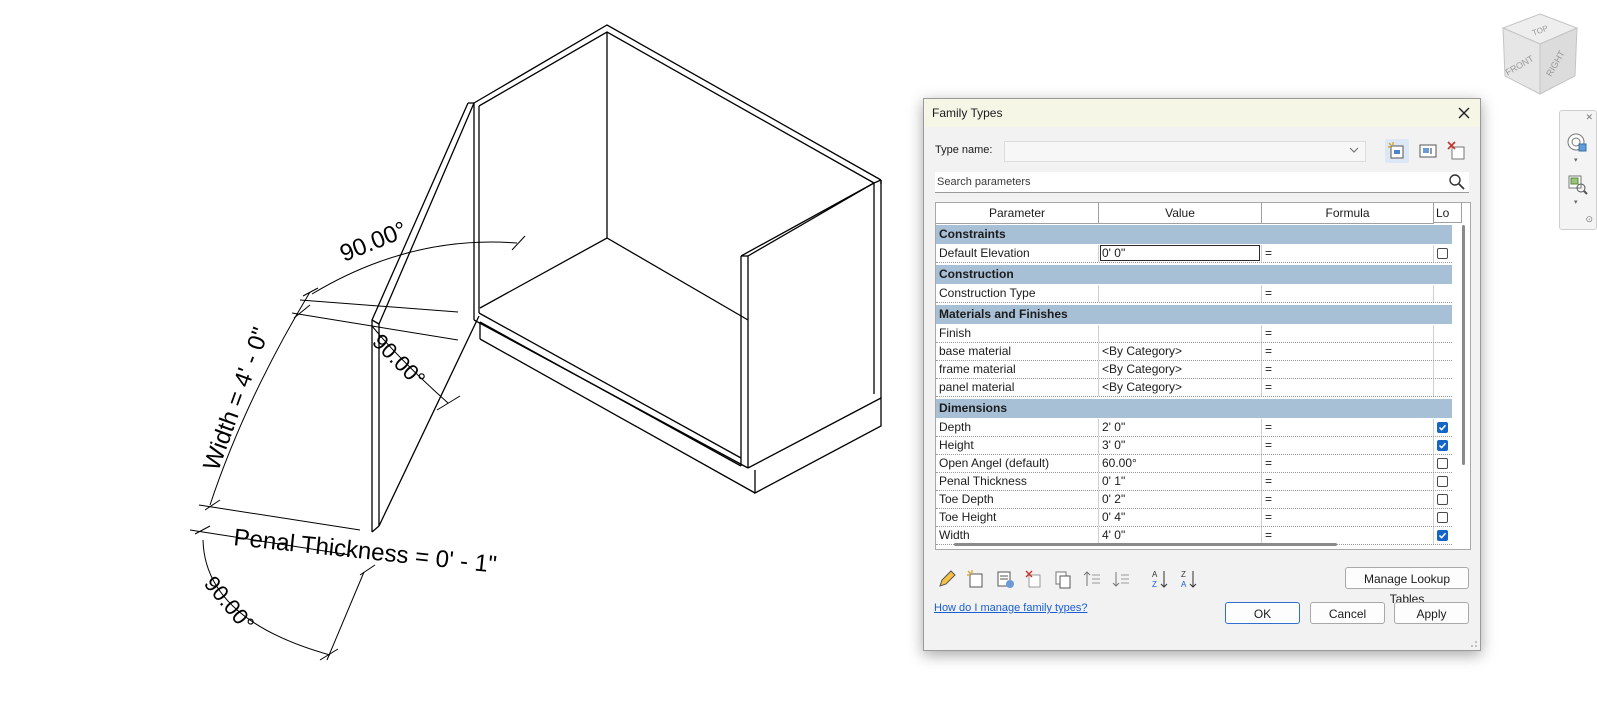 The width and height of the screenshot is (1597, 717). Describe the element at coordinates (1463, 345) in the screenshot. I see `vertical-scrollbar` at that location.